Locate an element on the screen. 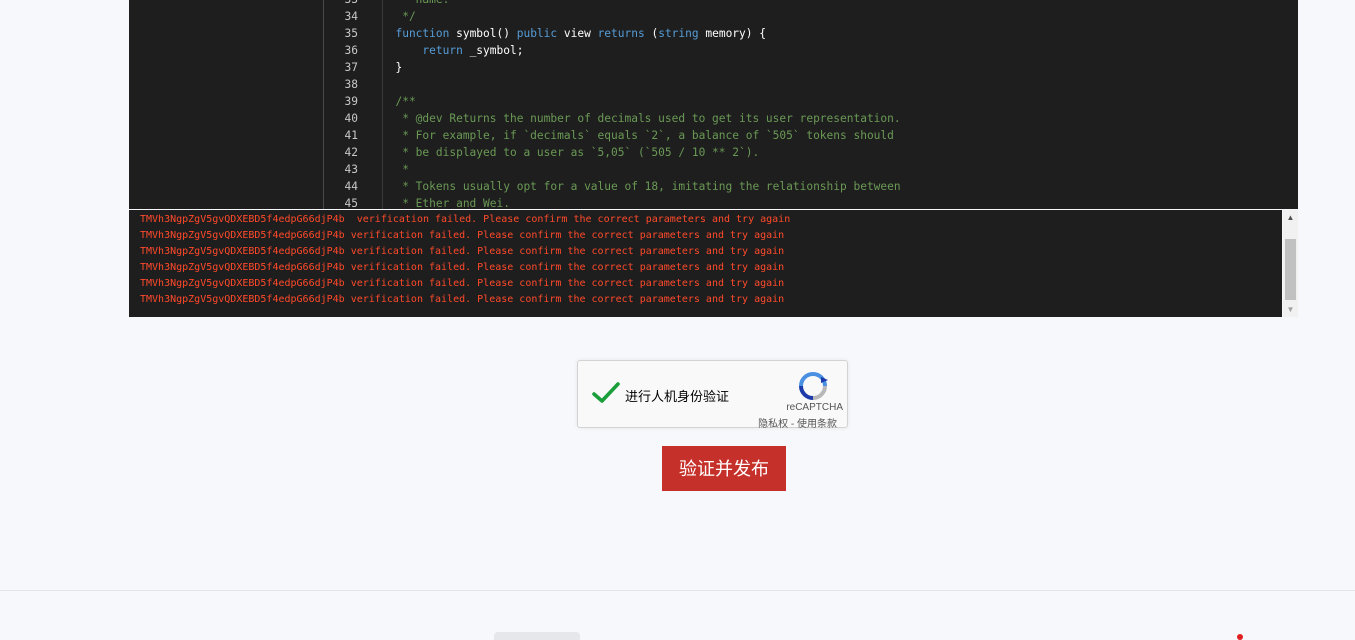 The height and width of the screenshot is (640, 1355). footer-red-dot-icon is located at coordinates (1240, 637).